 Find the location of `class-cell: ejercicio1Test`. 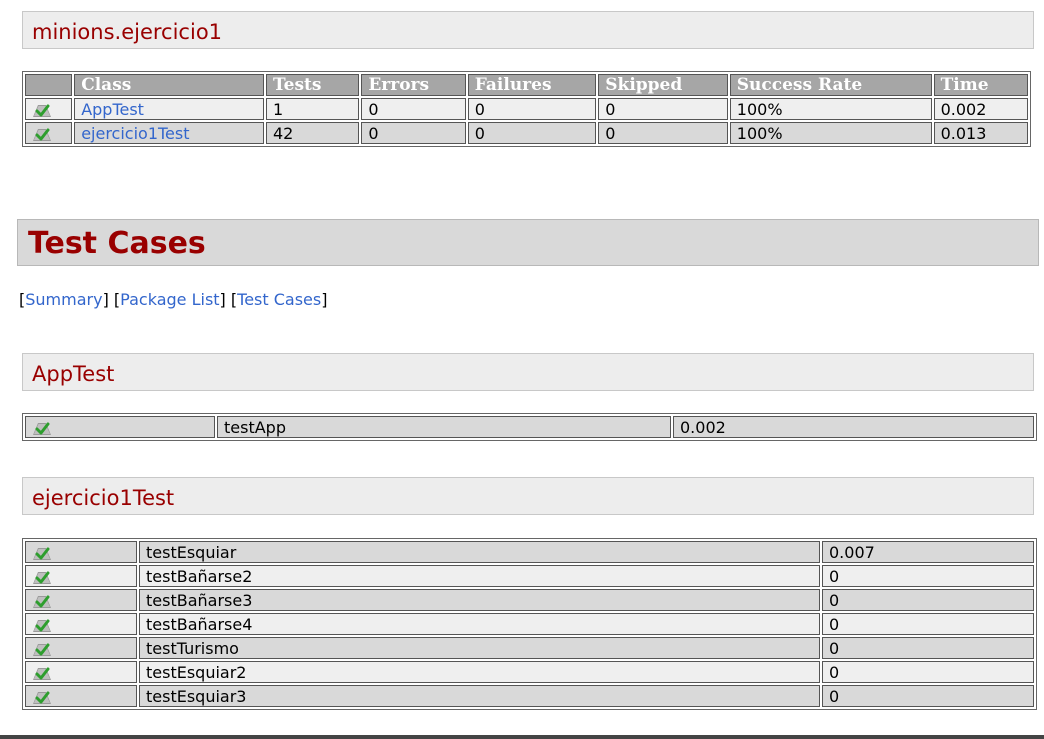

class-cell: ejercicio1Test is located at coordinates (169, 133).